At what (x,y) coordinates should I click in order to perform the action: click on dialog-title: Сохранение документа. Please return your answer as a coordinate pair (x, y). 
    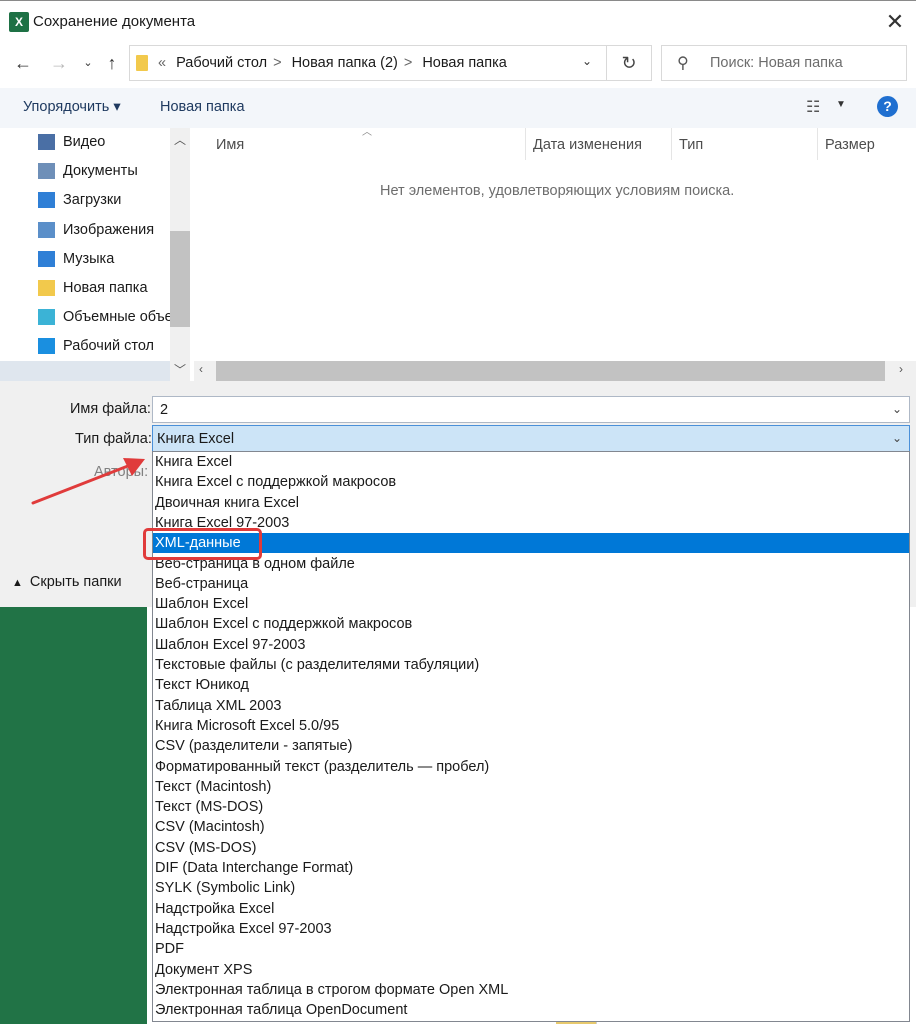
    Looking at the image, I should click on (114, 21).